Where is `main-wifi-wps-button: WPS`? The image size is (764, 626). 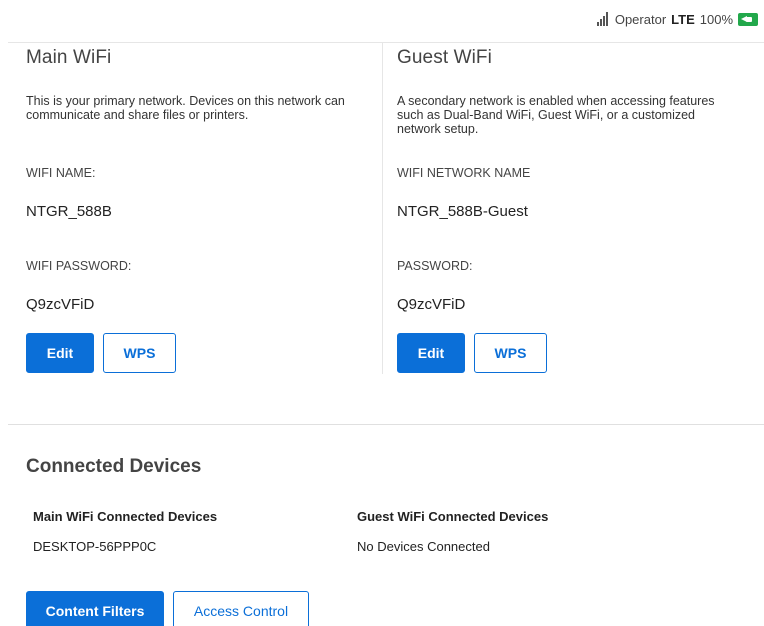
main-wifi-wps-button: WPS is located at coordinates (139, 353).